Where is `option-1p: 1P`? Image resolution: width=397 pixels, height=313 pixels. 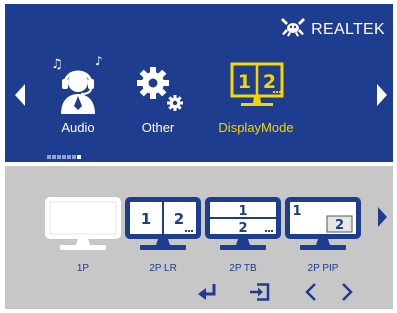
option-1p: 1P is located at coordinates (83, 235).